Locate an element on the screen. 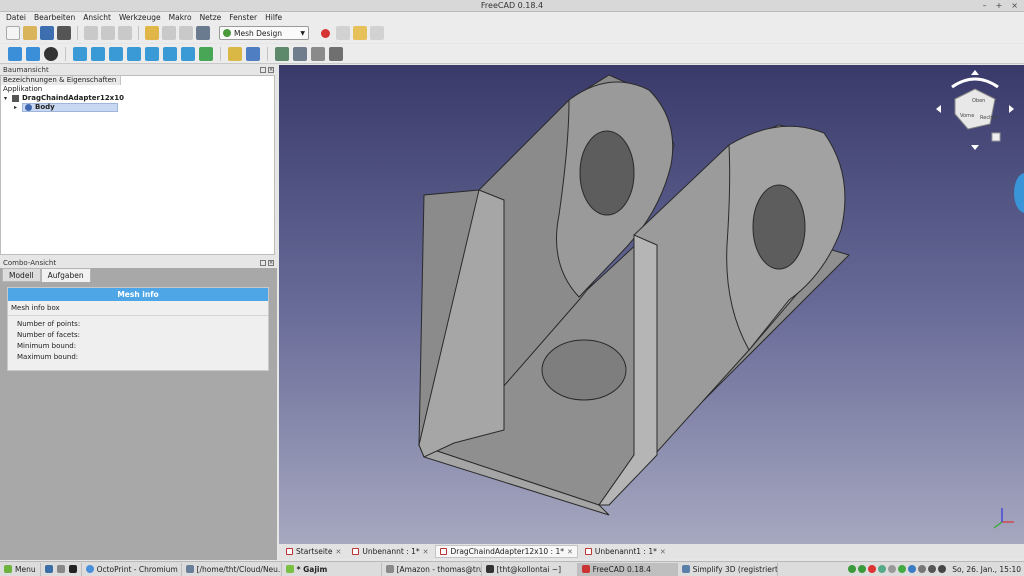  view-front-icon is located at coordinates (98, 53).